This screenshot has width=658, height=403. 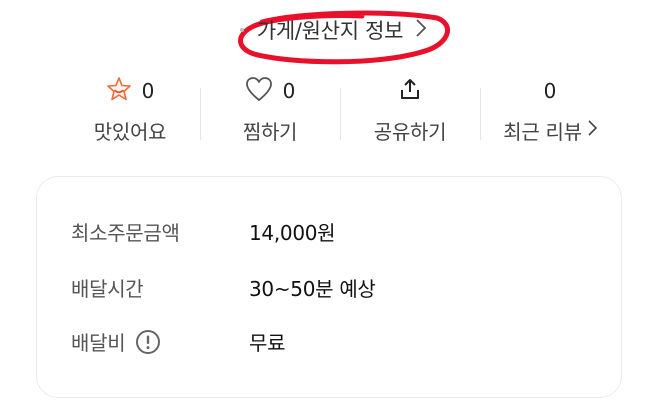 What do you see at coordinates (259, 91) in the screenshot?
I see `heart-icon` at bounding box center [259, 91].